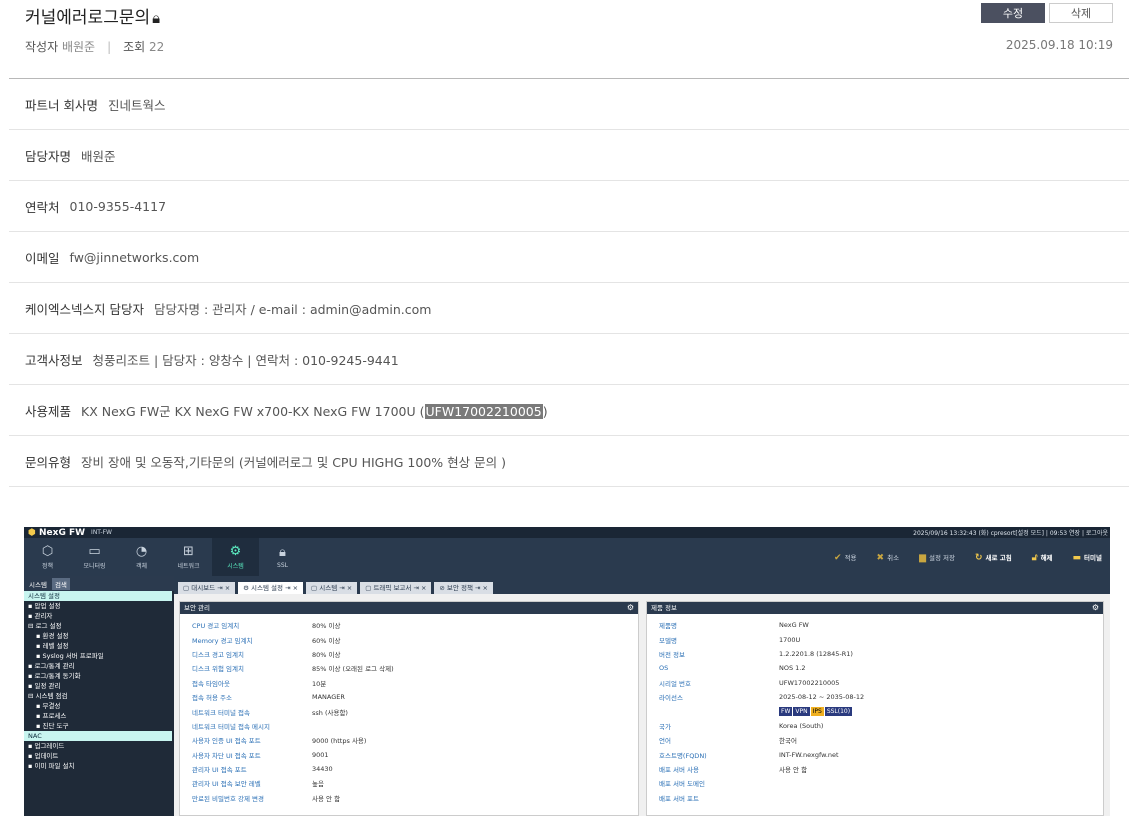 The image size is (1138, 823). I want to click on info-row: 언어 한국어, so click(728, 741).